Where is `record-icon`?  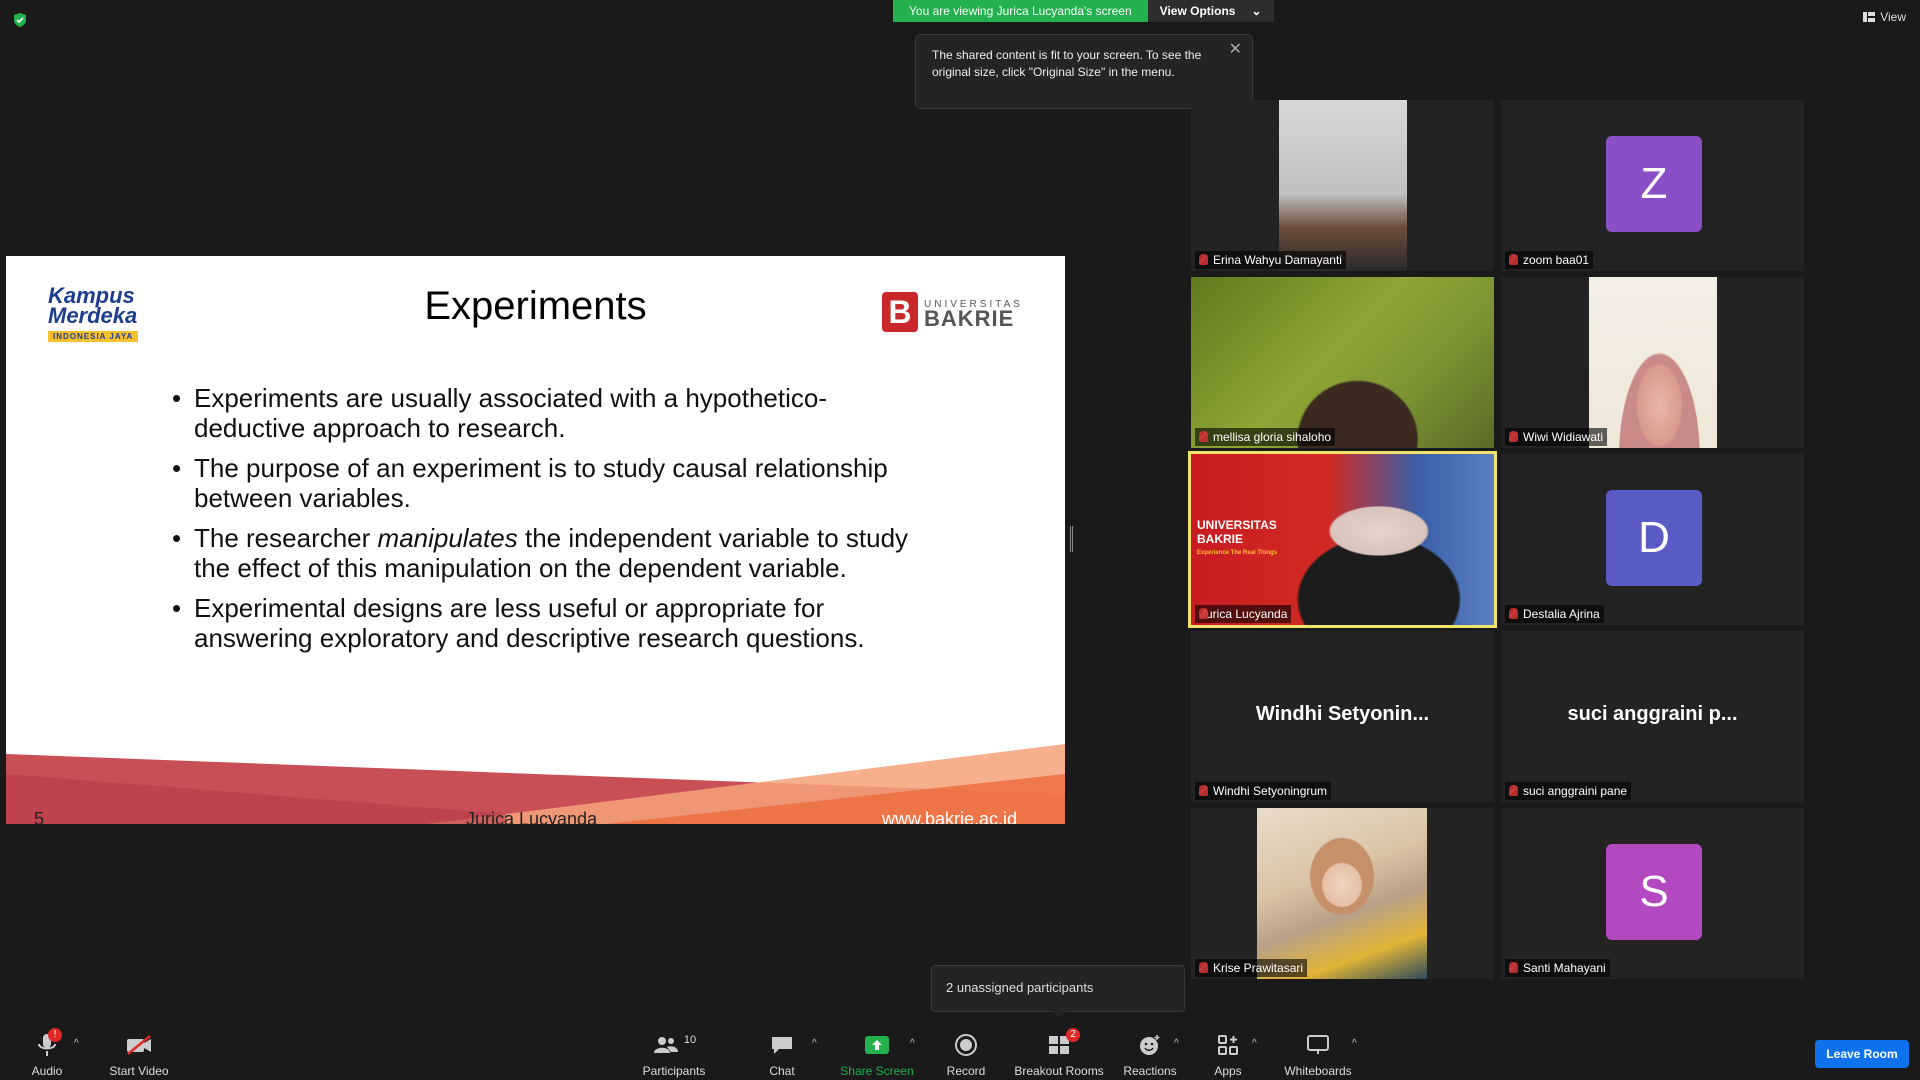 record-icon is located at coordinates (966, 1045).